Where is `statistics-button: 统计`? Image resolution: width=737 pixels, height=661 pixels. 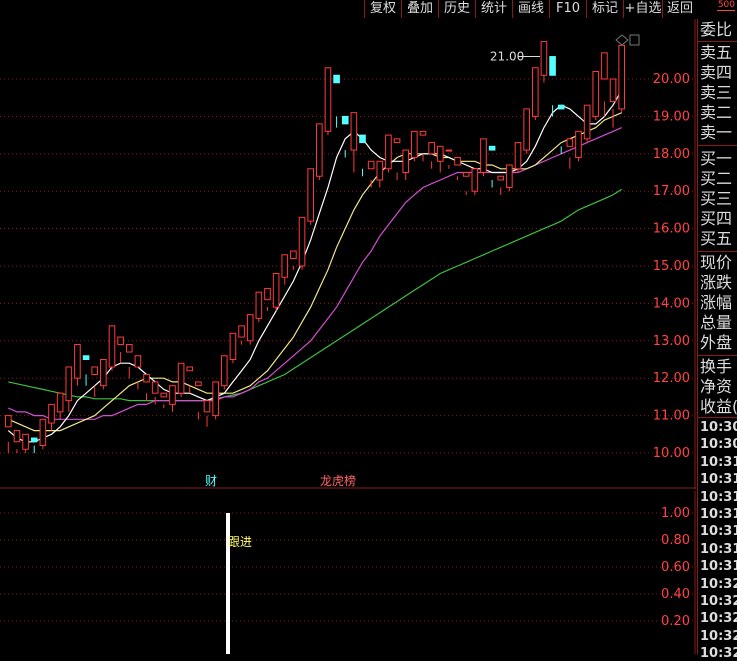 statistics-button: 统计 is located at coordinates (493, 9).